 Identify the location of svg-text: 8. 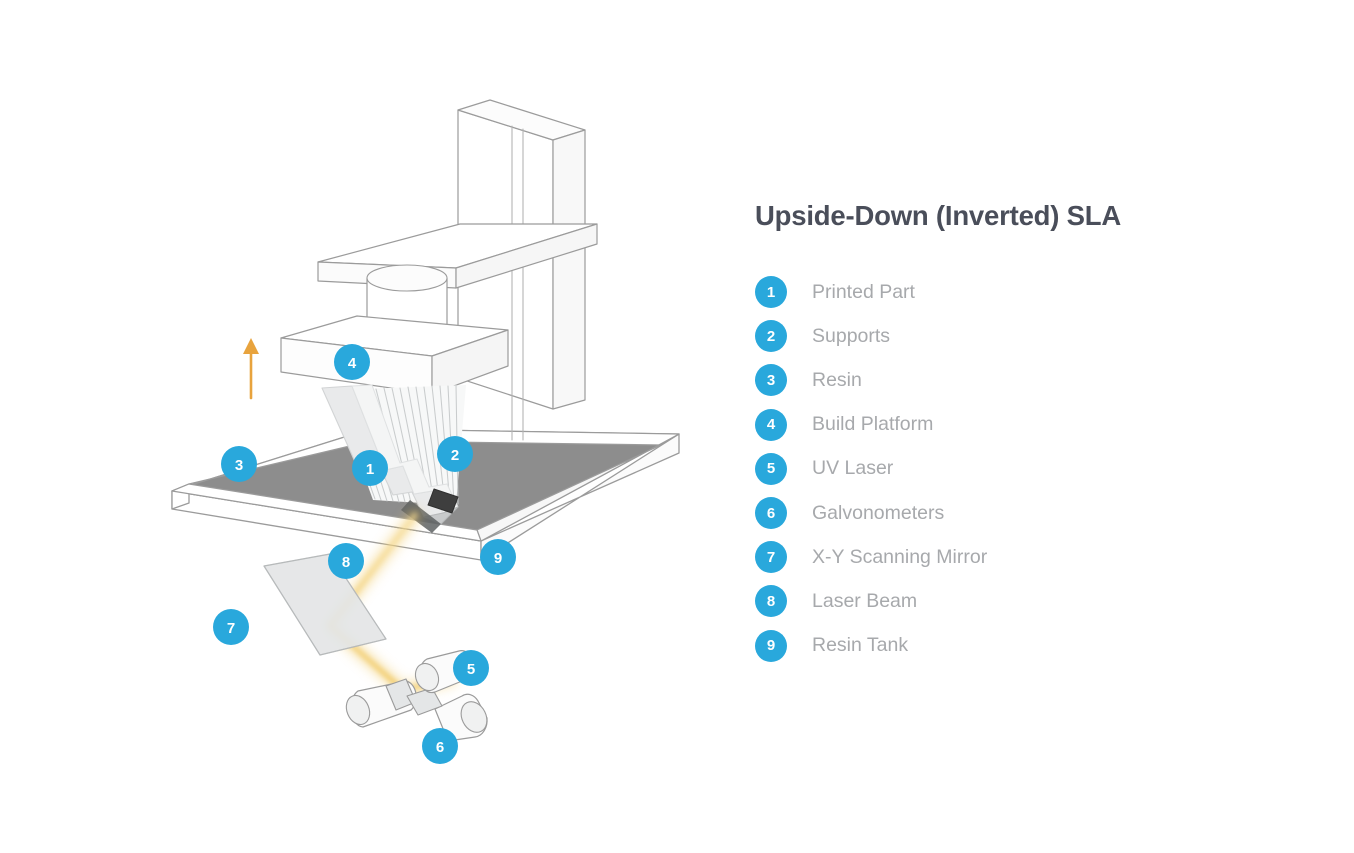
(346, 562).